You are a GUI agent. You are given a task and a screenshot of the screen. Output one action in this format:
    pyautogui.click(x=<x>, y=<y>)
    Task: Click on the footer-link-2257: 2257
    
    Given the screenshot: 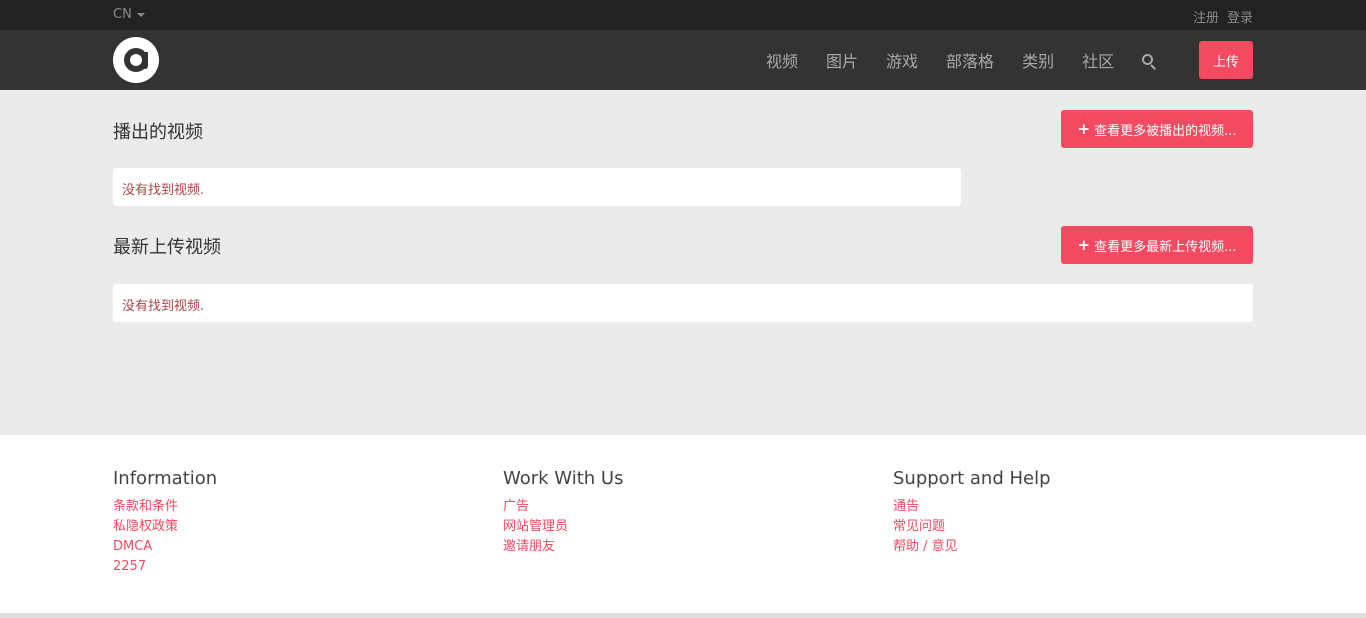 What is the action you would take?
    pyautogui.click(x=165, y=567)
    